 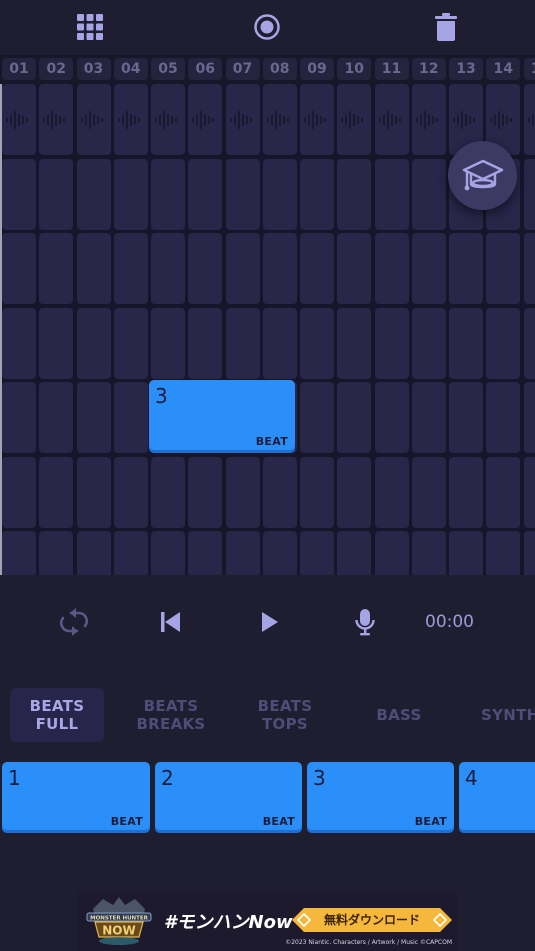 I want to click on library-clip: 2 BEAT, so click(x=228, y=797).